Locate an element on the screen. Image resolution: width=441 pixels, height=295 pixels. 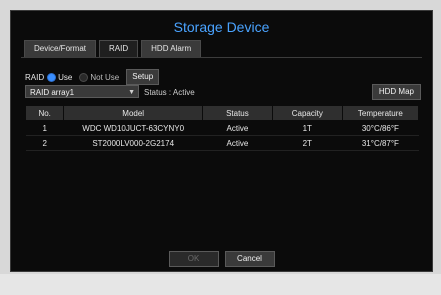
col-model: Model is located at coordinates (133, 113).